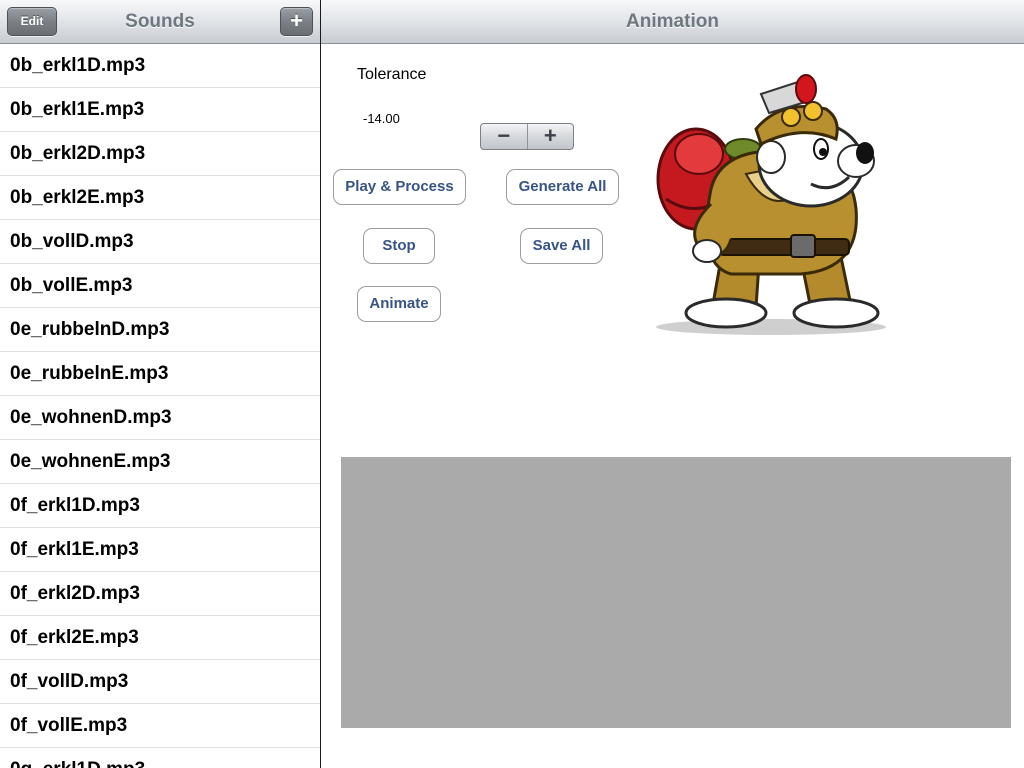 This screenshot has width=1024, height=768. What do you see at coordinates (550, 136) in the screenshot?
I see `stepper-plus-button: +` at bounding box center [550, 136].